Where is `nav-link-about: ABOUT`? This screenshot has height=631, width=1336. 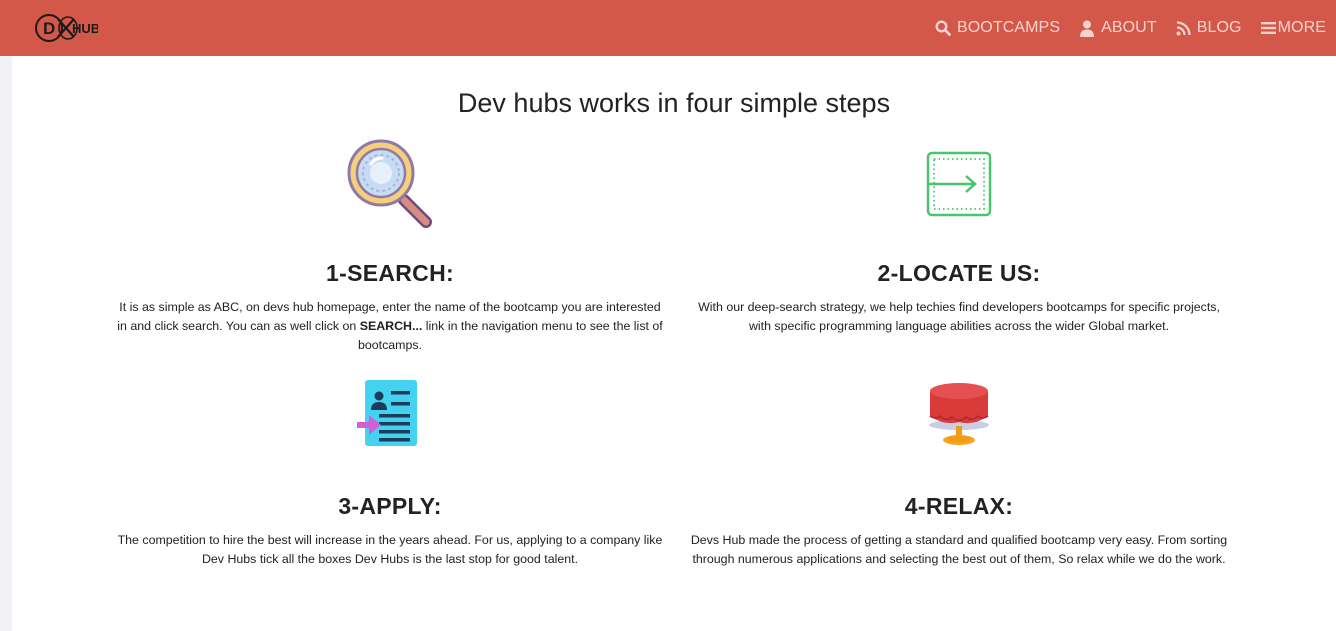
nav-link-about: ABOUT is located at coordinates (1118, 28).